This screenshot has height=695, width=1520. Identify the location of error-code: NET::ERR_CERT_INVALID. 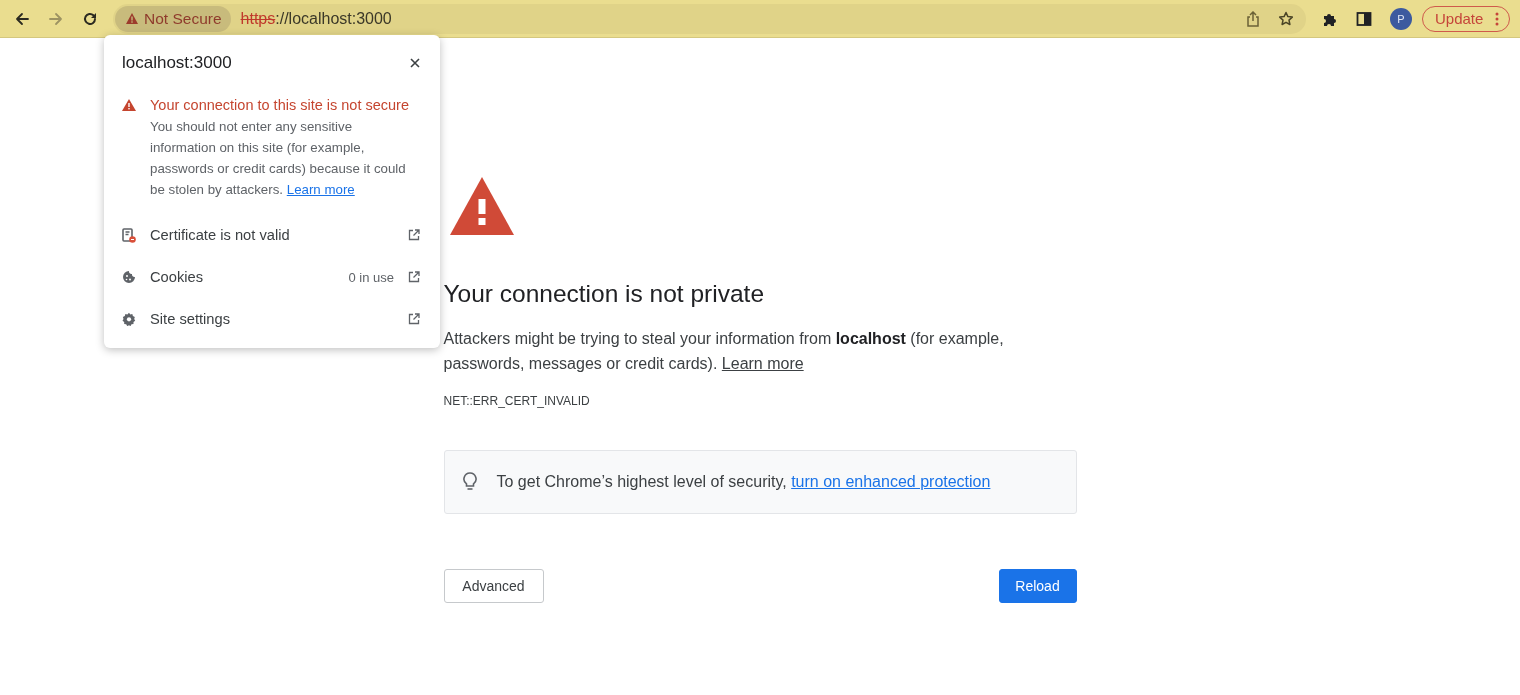
(516, 401).